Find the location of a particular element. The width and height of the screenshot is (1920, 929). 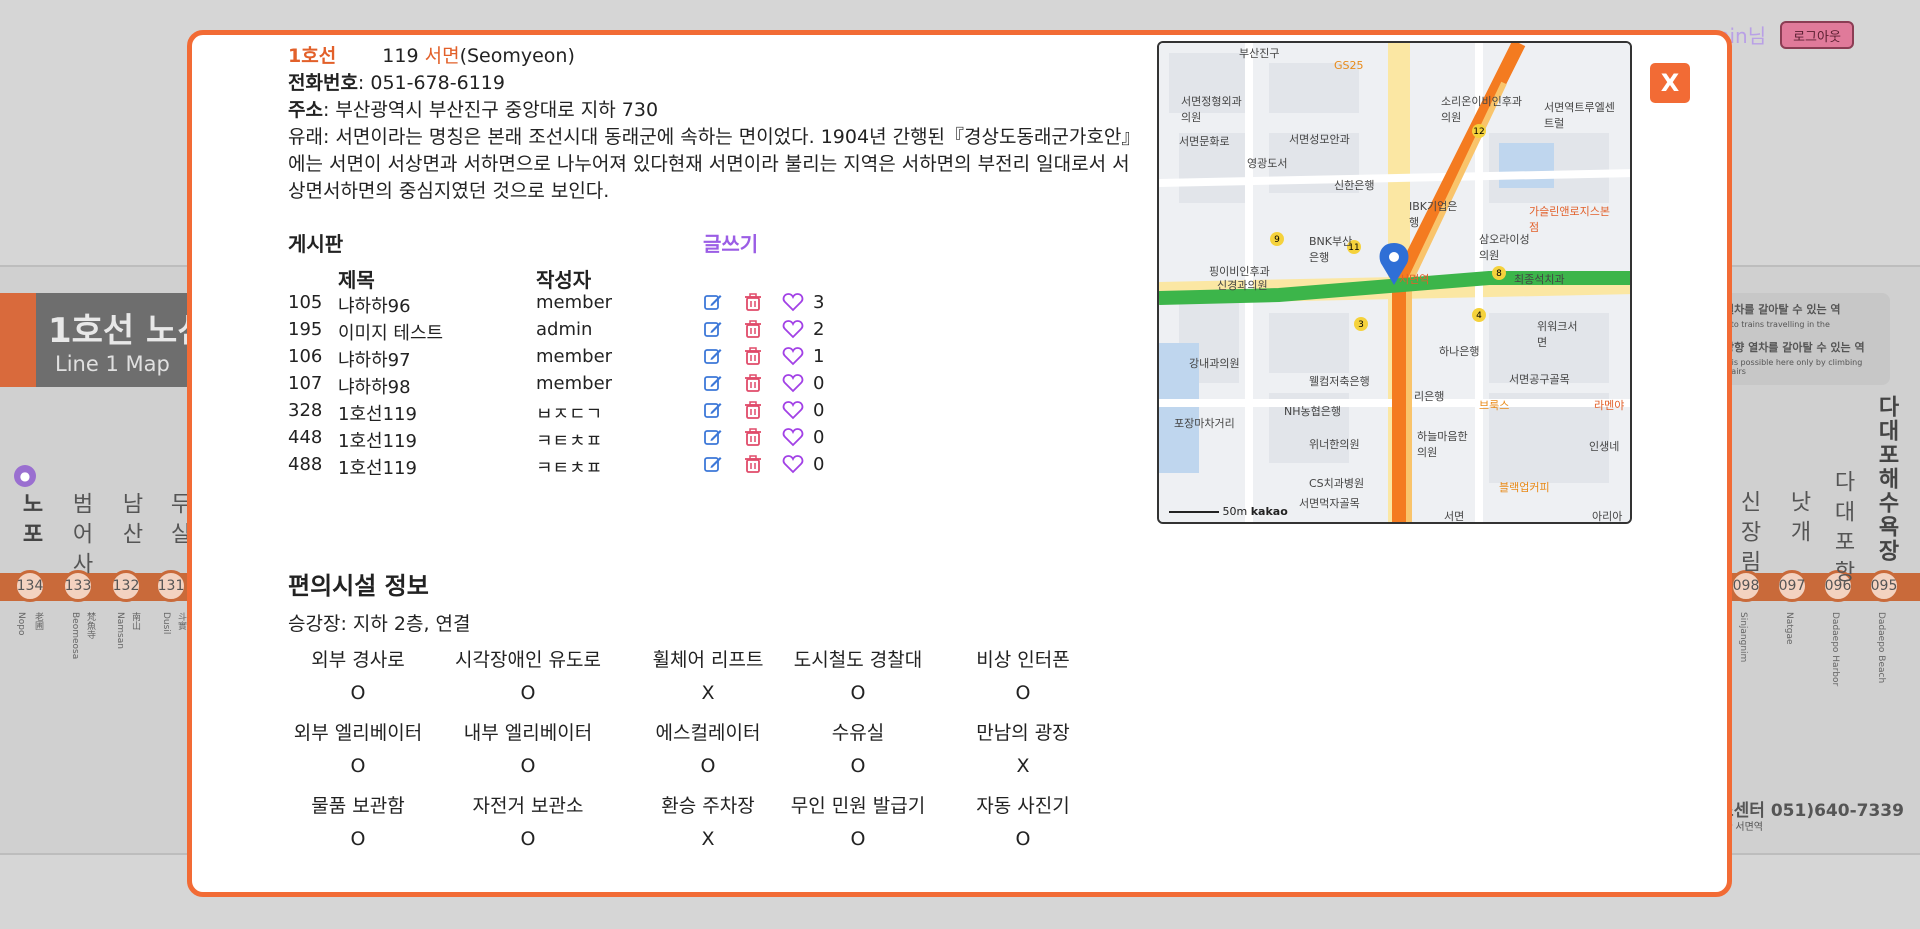

station-hanja: 老圃 is located at coordinates (38, 621).